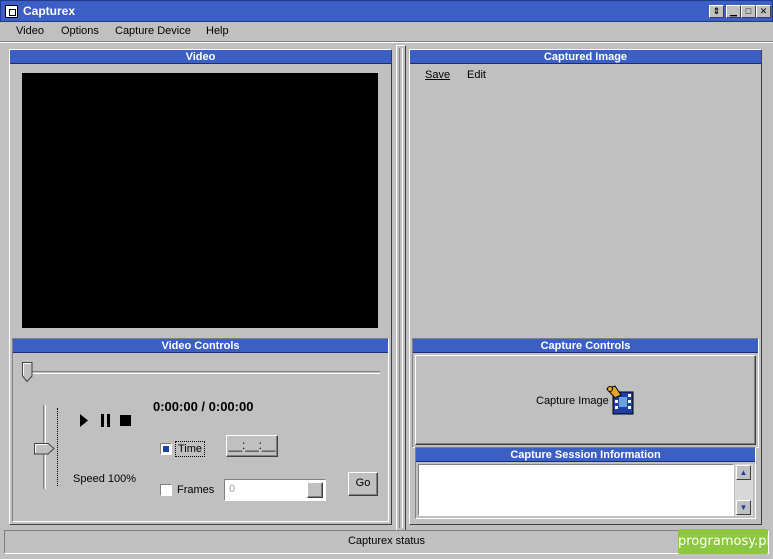  What do you see at coordinates (203, 406) in the screenshot?
I see `time-display: 0:00:00 / 0:00:00` at bounding box center [203, 406].